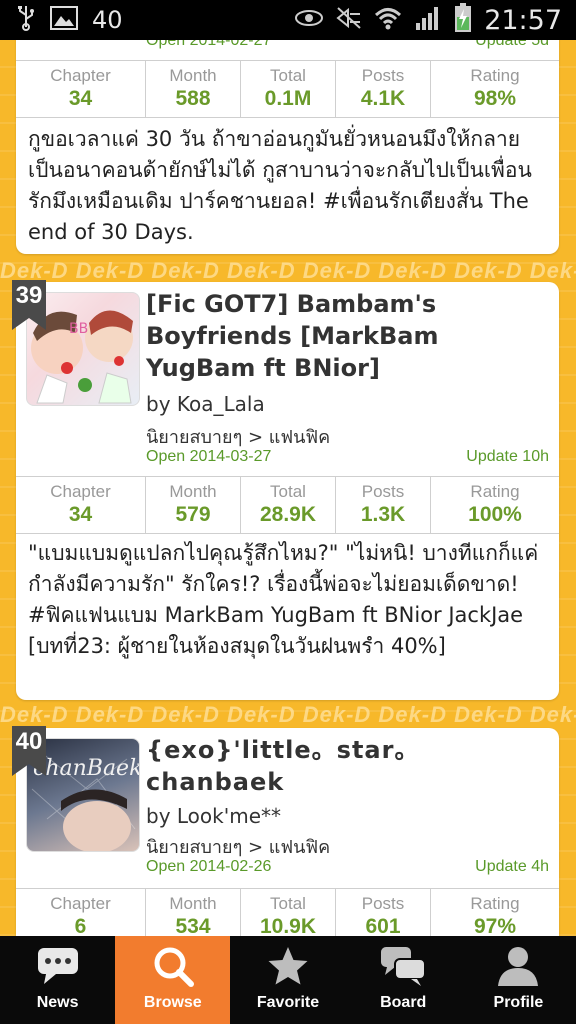 The image size is (576, 1024). I want to click on bottom-nav: News Browse Favorite Board Profile, so click(288, 980).